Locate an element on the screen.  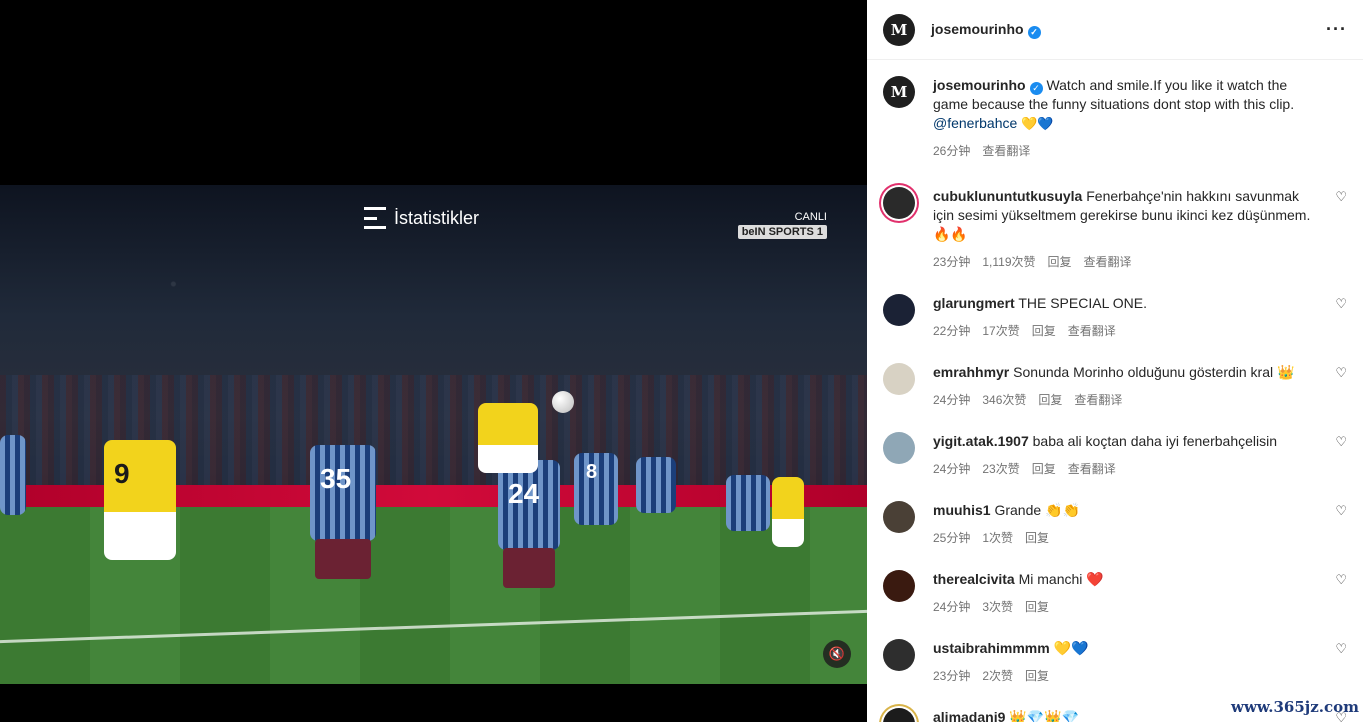
player-number: 24 is located at coordinates (524, 493).